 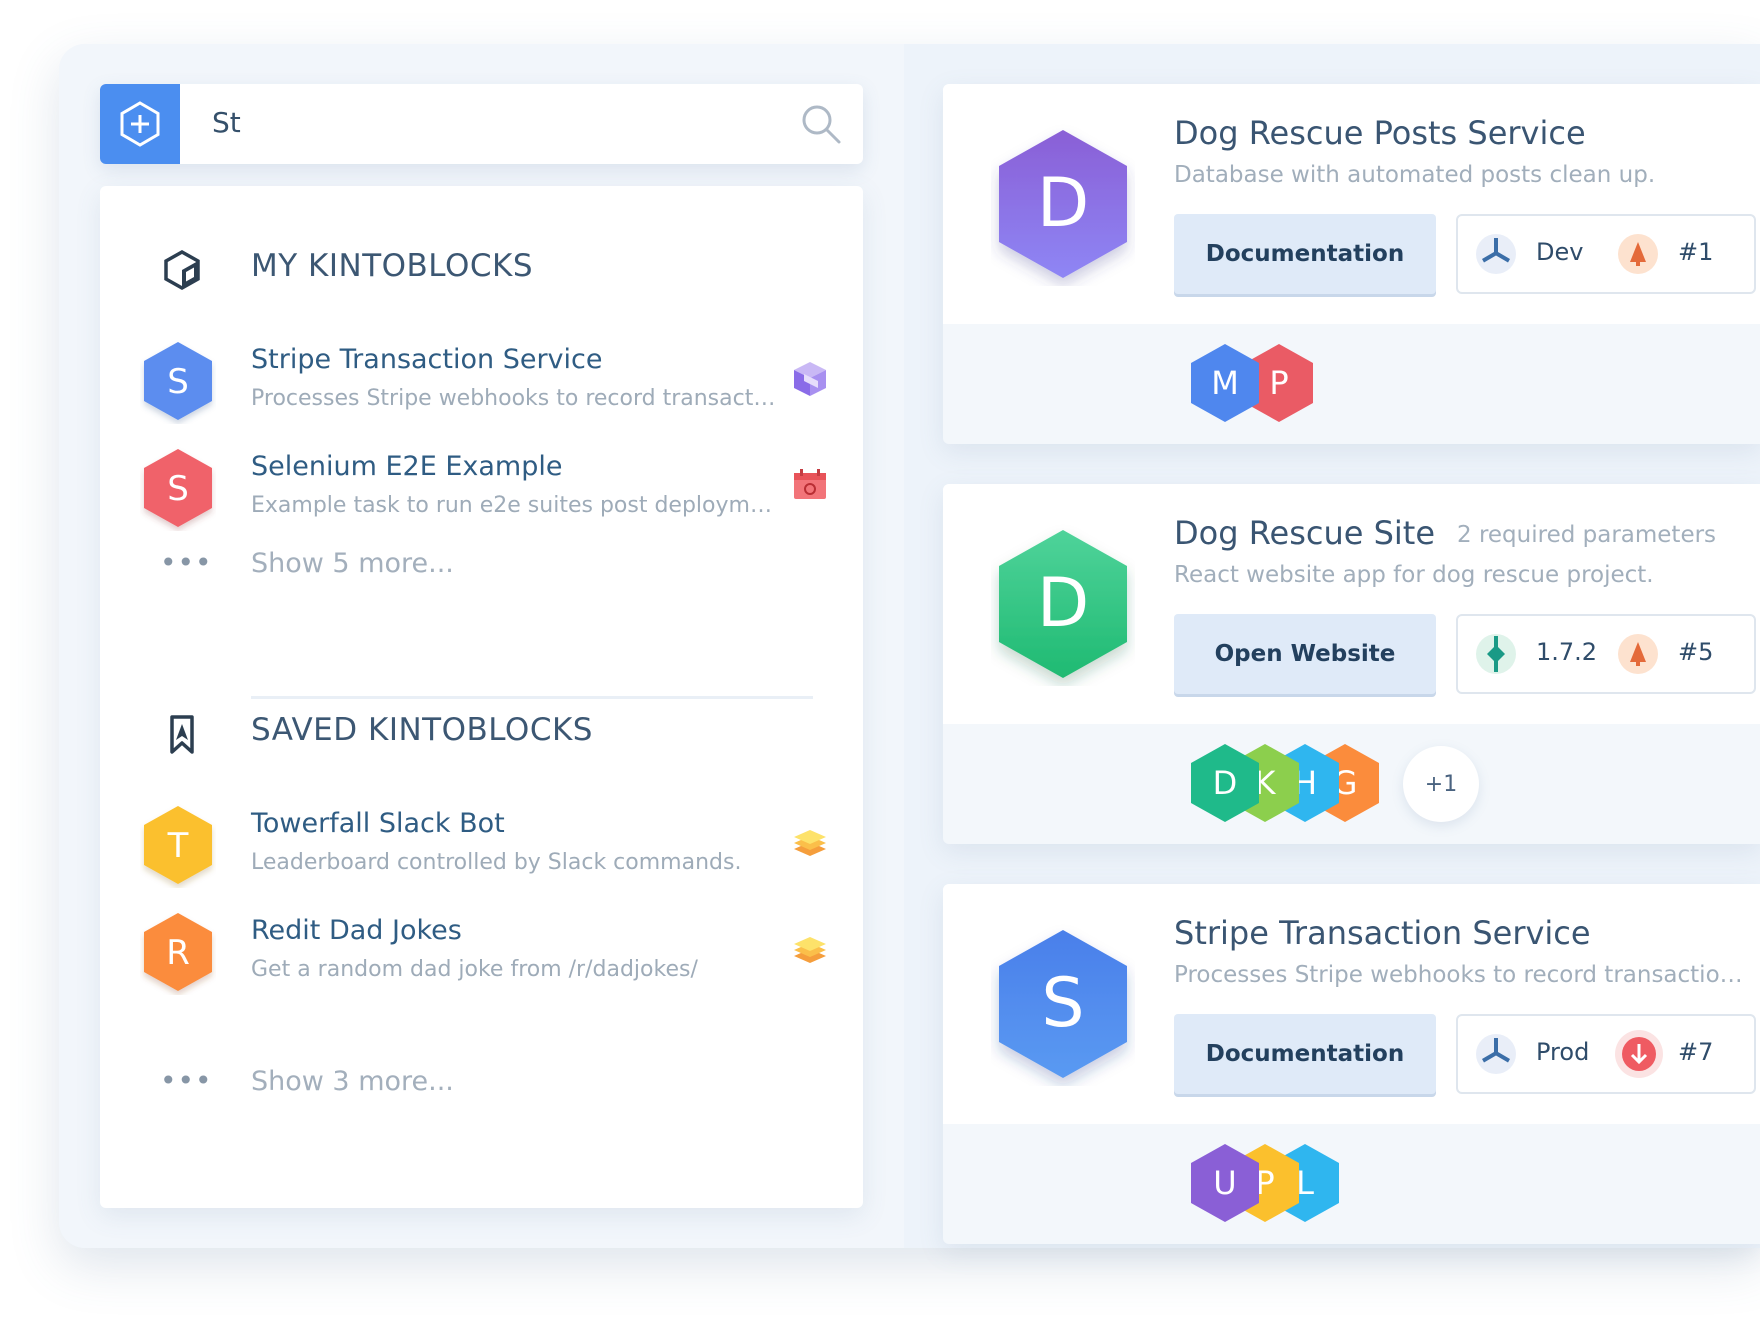 I want to click on svg-text: M, so click(x=1225, y=383).